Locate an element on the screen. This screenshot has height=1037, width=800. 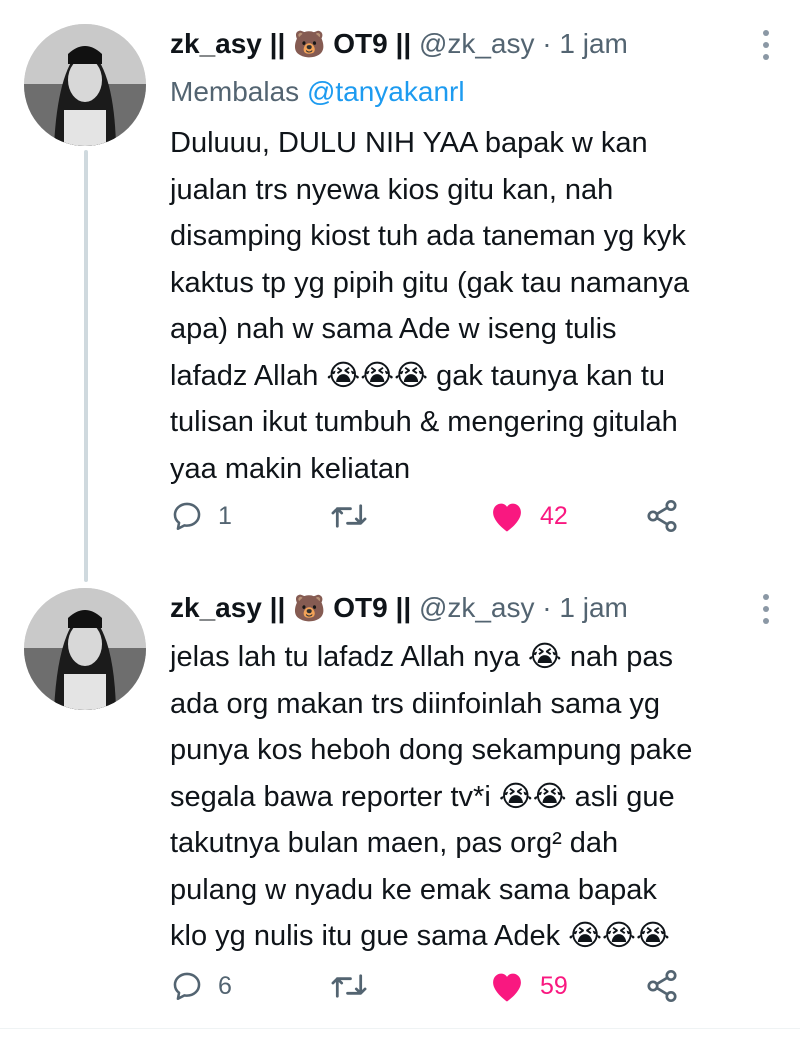
tweet-text-line: lafadz Allah 😭😭😭 gak taunya kan tu is located at coordinates (418, 375).